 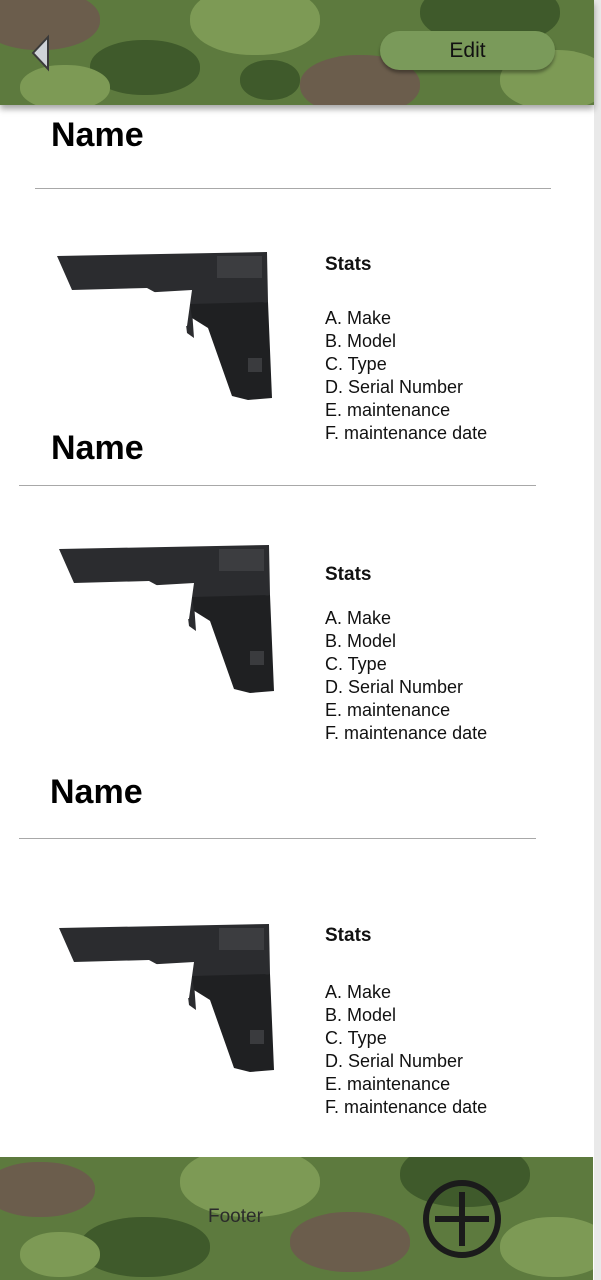 I want to click on edit-button: Edit, so click(x=467, y=50).